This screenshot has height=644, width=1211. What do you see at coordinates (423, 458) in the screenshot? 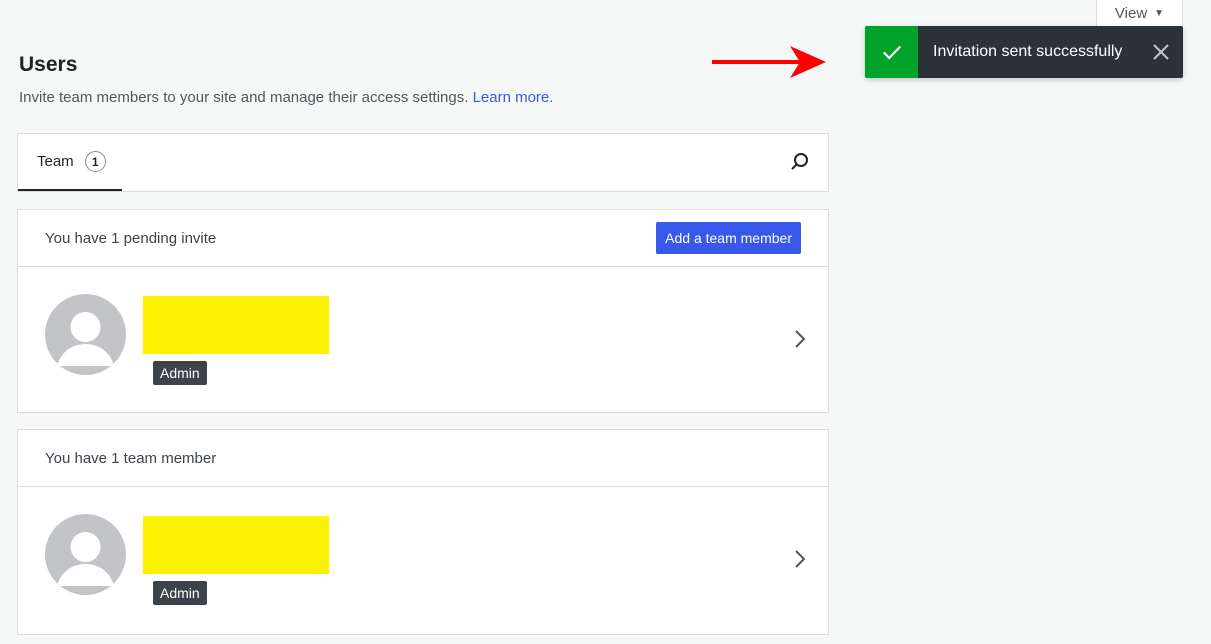
I see `team-members-header: You have 1 team member` at bounding box center [423, 458].